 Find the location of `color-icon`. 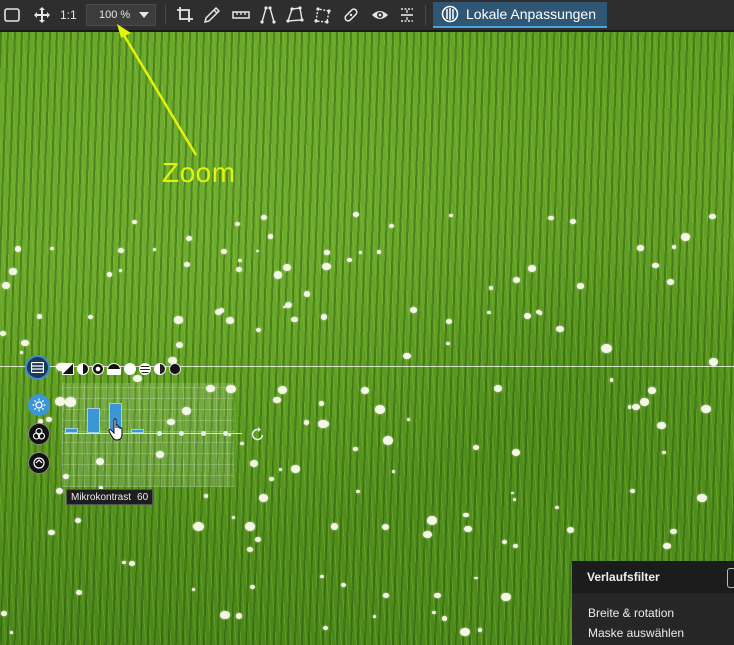

color-icon is located at coordinates (39, 433).